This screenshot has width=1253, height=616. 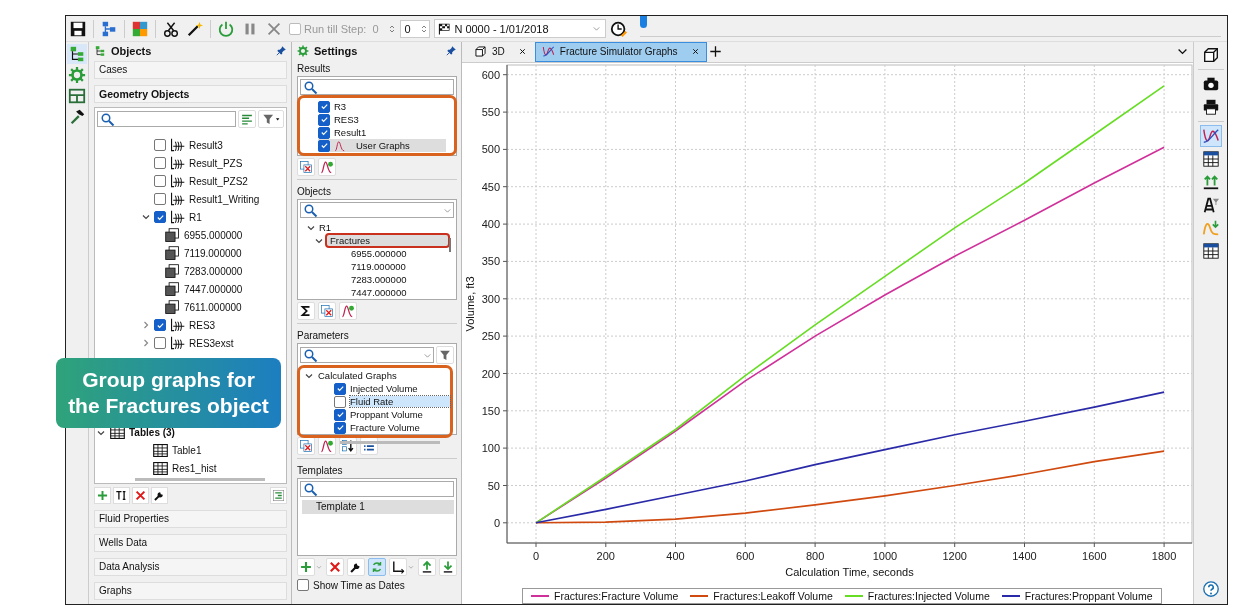 I want to click on section-header: Geometry Objects, so click(x=190, y=94).